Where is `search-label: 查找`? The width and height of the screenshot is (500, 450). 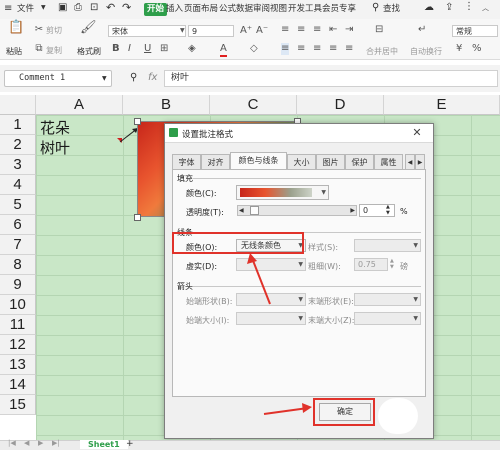
search-label: 查找 is located at coordinates (391, 9).